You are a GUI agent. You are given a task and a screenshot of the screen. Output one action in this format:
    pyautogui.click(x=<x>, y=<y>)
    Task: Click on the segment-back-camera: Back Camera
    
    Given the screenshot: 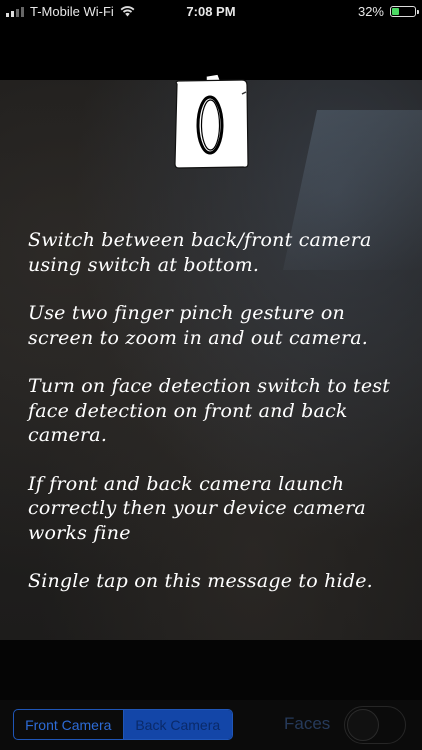 What is the action you would take?
    pyautogui.click(x=177, y=724)
    